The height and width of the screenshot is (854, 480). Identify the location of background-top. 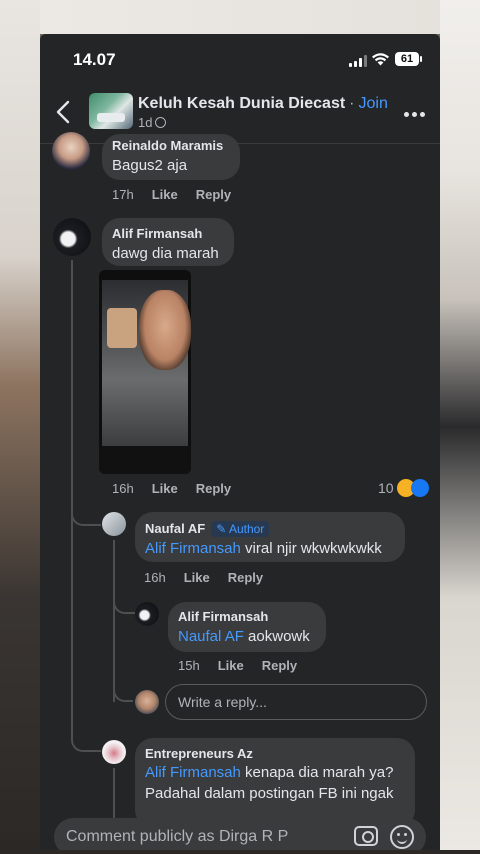
(240, 17).